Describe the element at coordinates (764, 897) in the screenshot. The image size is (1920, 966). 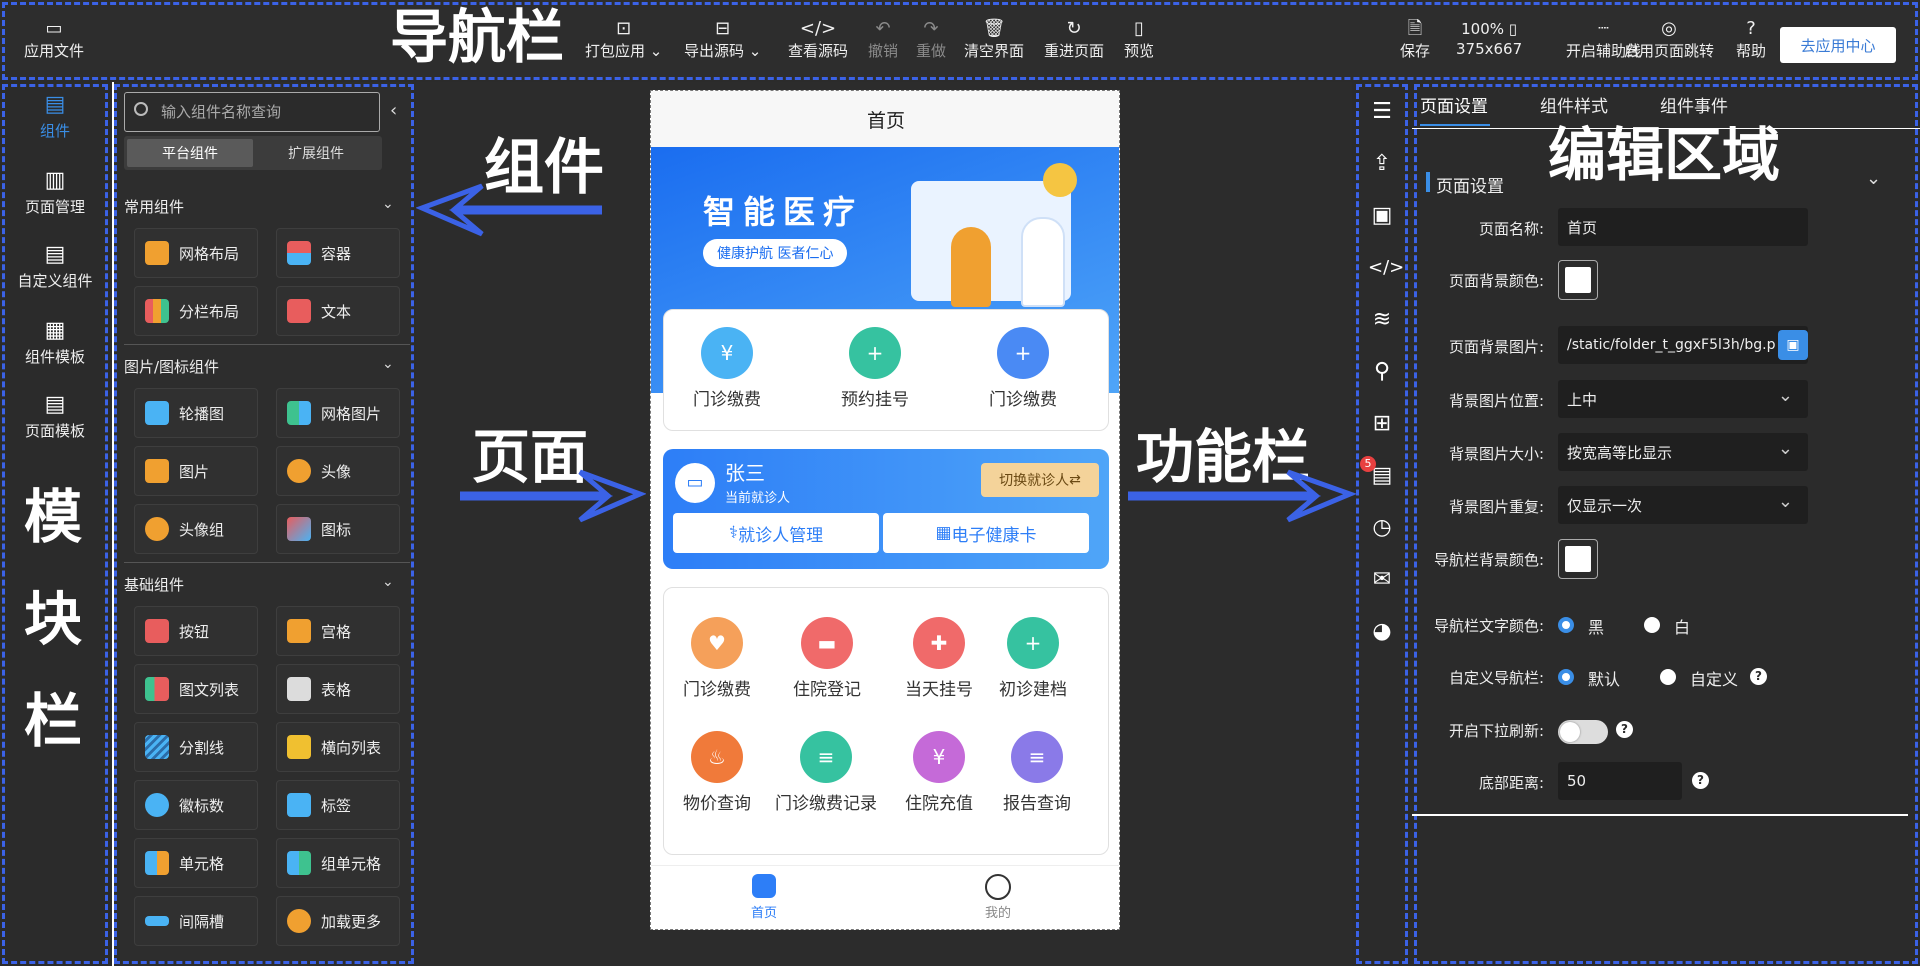
I see `tab-home: 首页` at that location.